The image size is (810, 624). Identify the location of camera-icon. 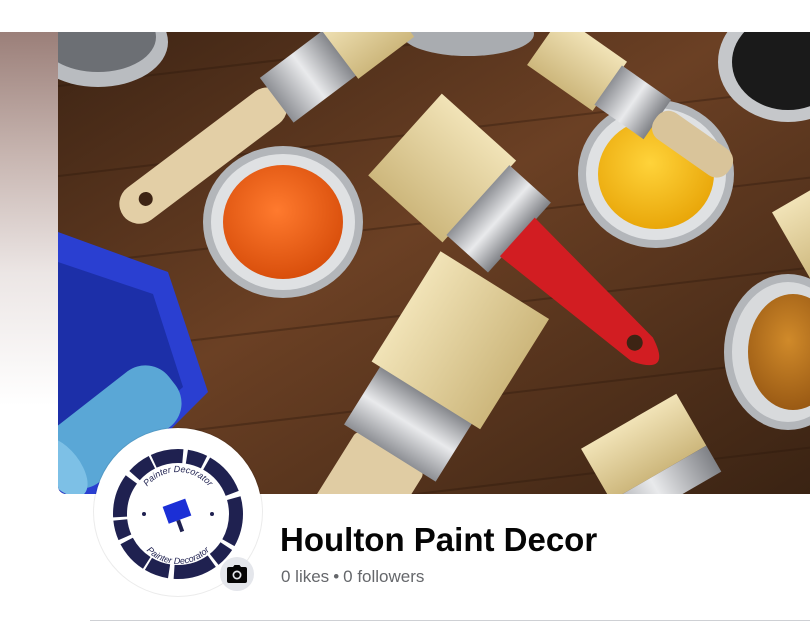
(237, 574).